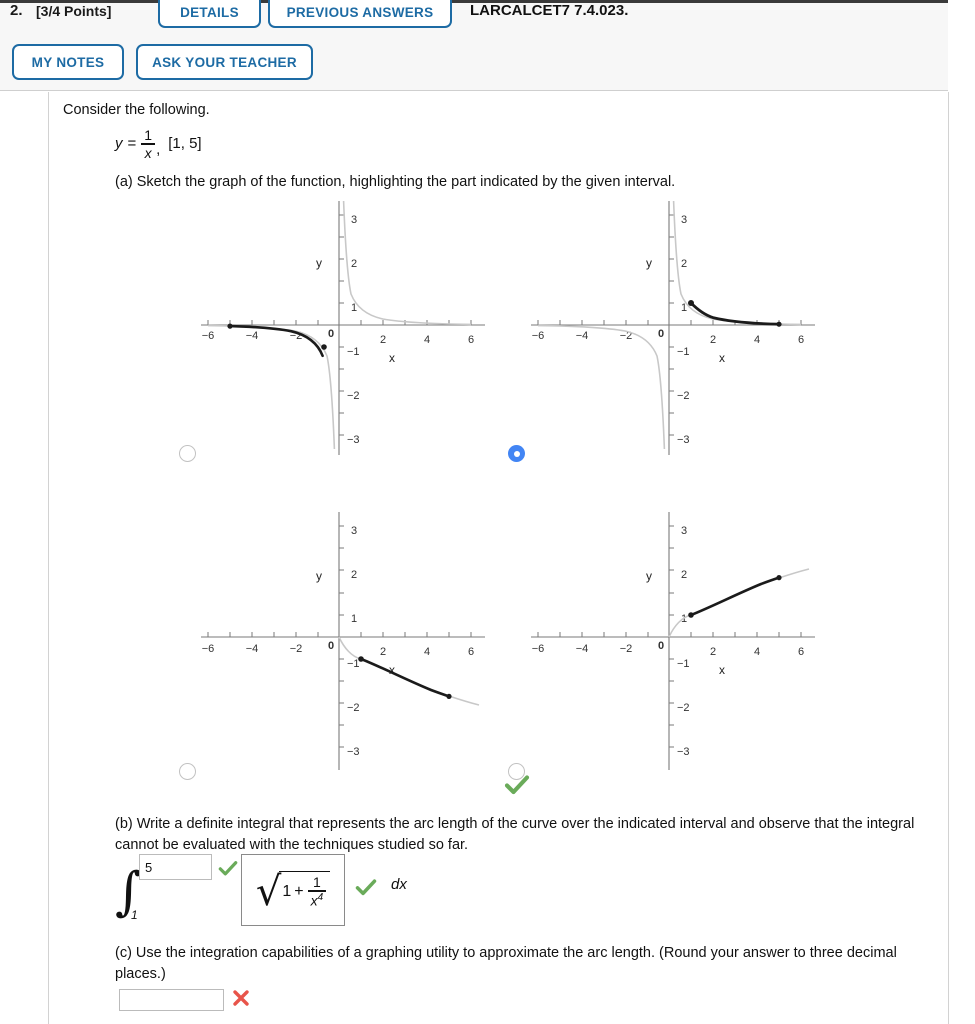 The width and height of the screenshot is (975, 1024). Describe the element at coordinates (360, 14) in the screenshot. I see `previous-answers-button: PREVIOUS ANSWERS` at that location.